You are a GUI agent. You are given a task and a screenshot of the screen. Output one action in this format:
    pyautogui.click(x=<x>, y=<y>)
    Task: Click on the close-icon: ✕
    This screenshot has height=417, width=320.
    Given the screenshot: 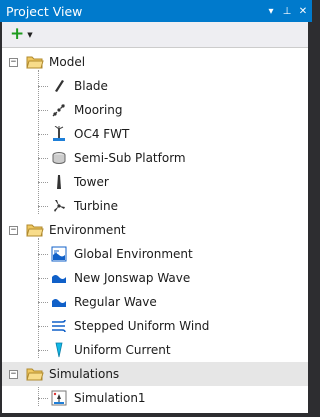 What is the action you would take?
    pyautogui.click(x=303, y=11)
    